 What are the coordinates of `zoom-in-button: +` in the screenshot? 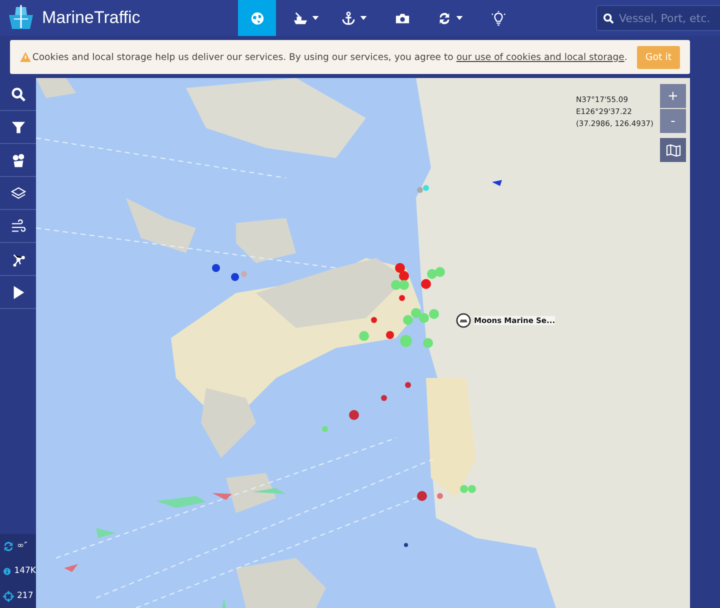 It's located at (673, 96).